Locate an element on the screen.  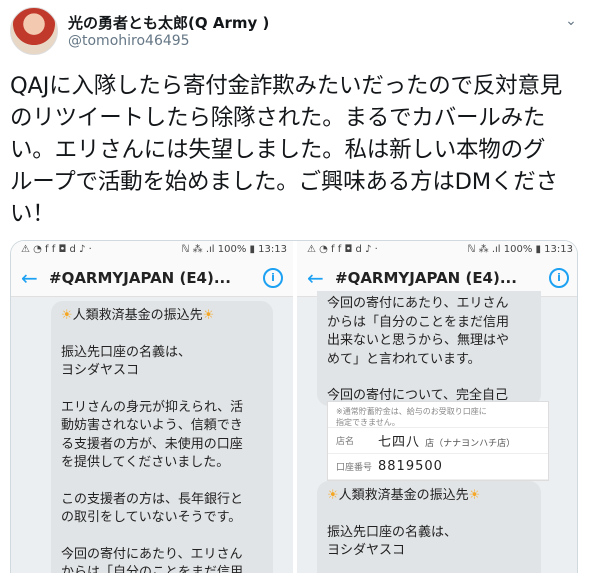
store-name: 七四八 is located at coordinates (399, 442).